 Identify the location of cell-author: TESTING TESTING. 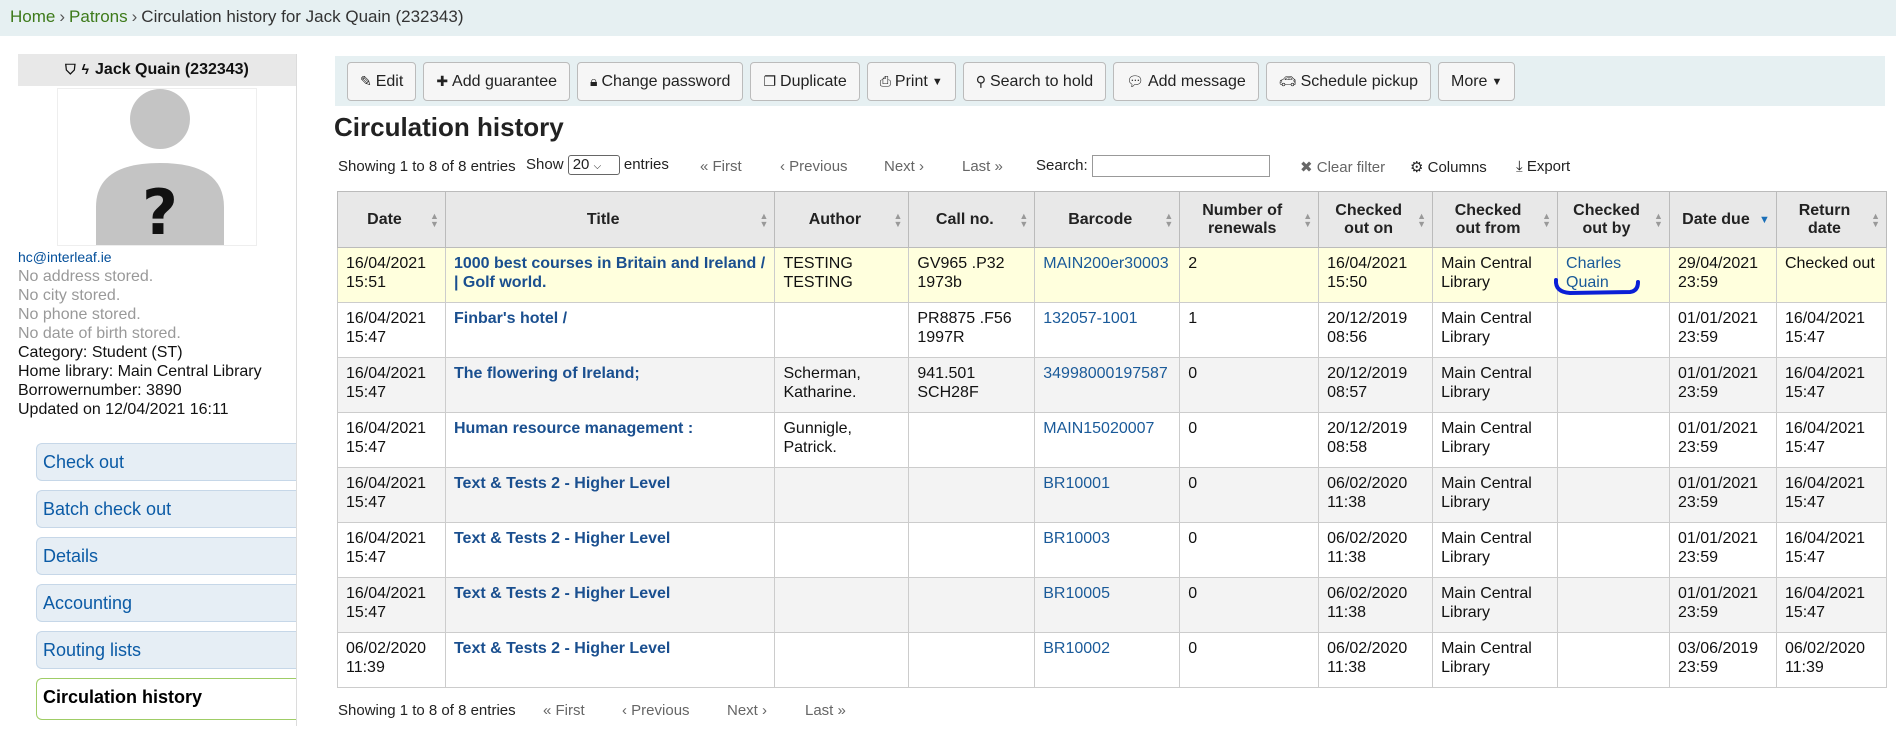
(842, 275).